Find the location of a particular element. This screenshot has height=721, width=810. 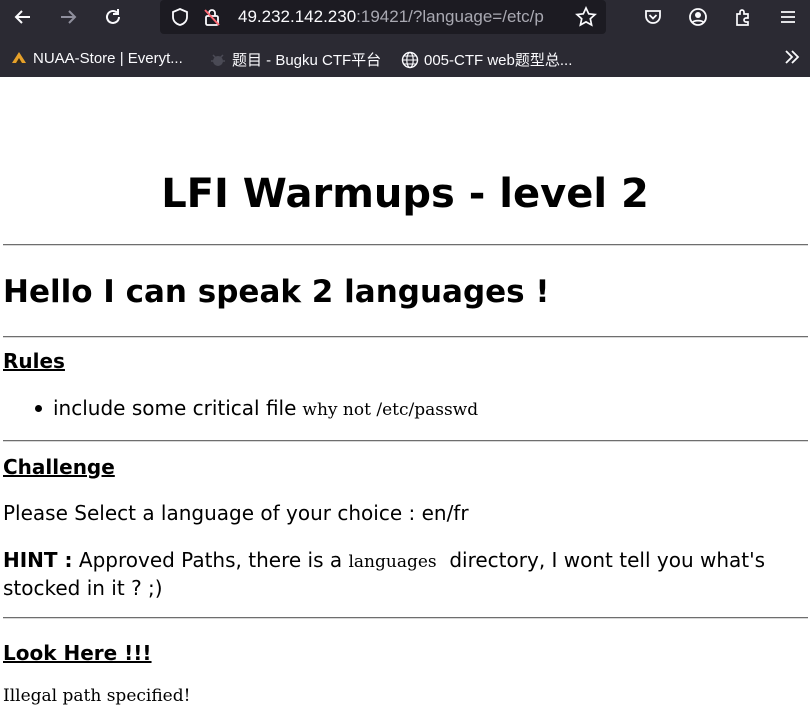

include-output: Illegal path specified! is located at coordinates (97, 696).